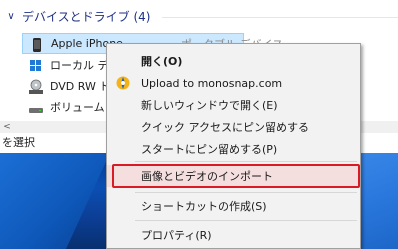 The width and height of the screenshot is (398, 249). What do you see at coordinates (37, 44) in the screenshot?
I see `phone-icon` at bounding box center [37, 44].